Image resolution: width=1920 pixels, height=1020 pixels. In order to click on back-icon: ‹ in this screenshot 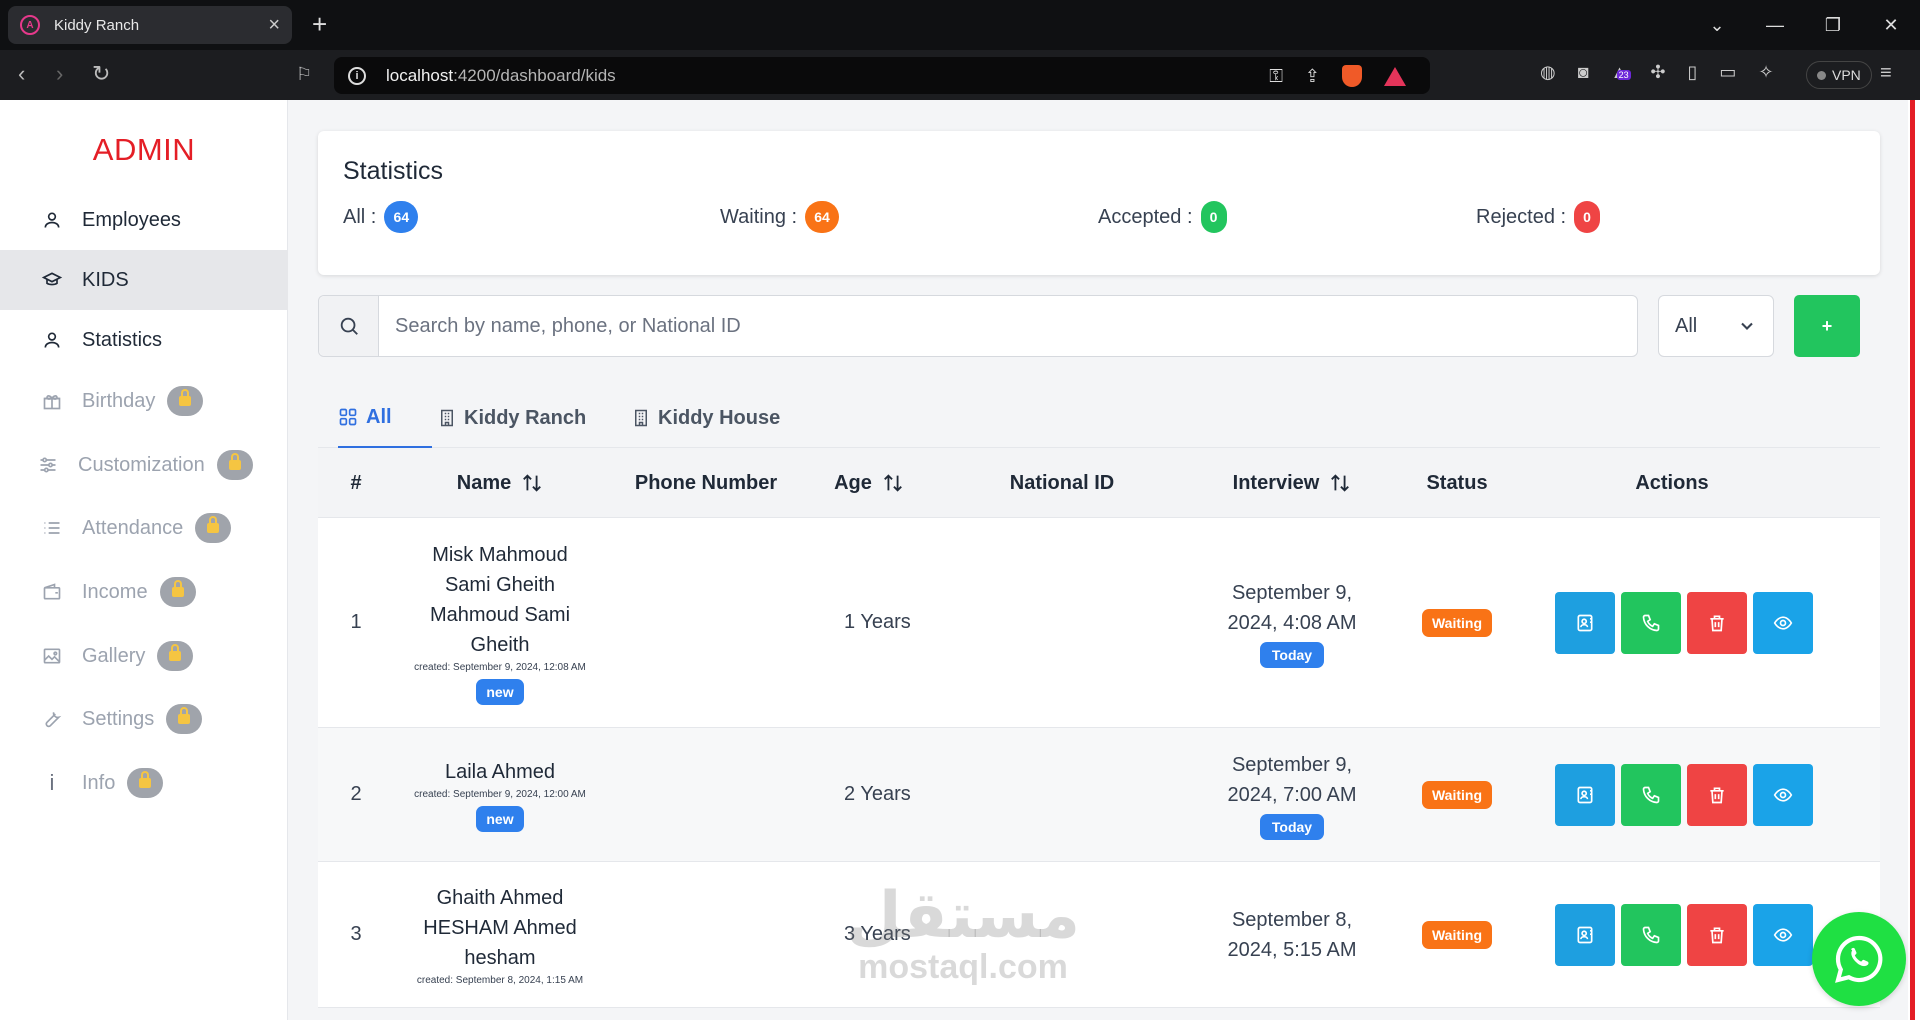, I will do `click(21, 74)`.